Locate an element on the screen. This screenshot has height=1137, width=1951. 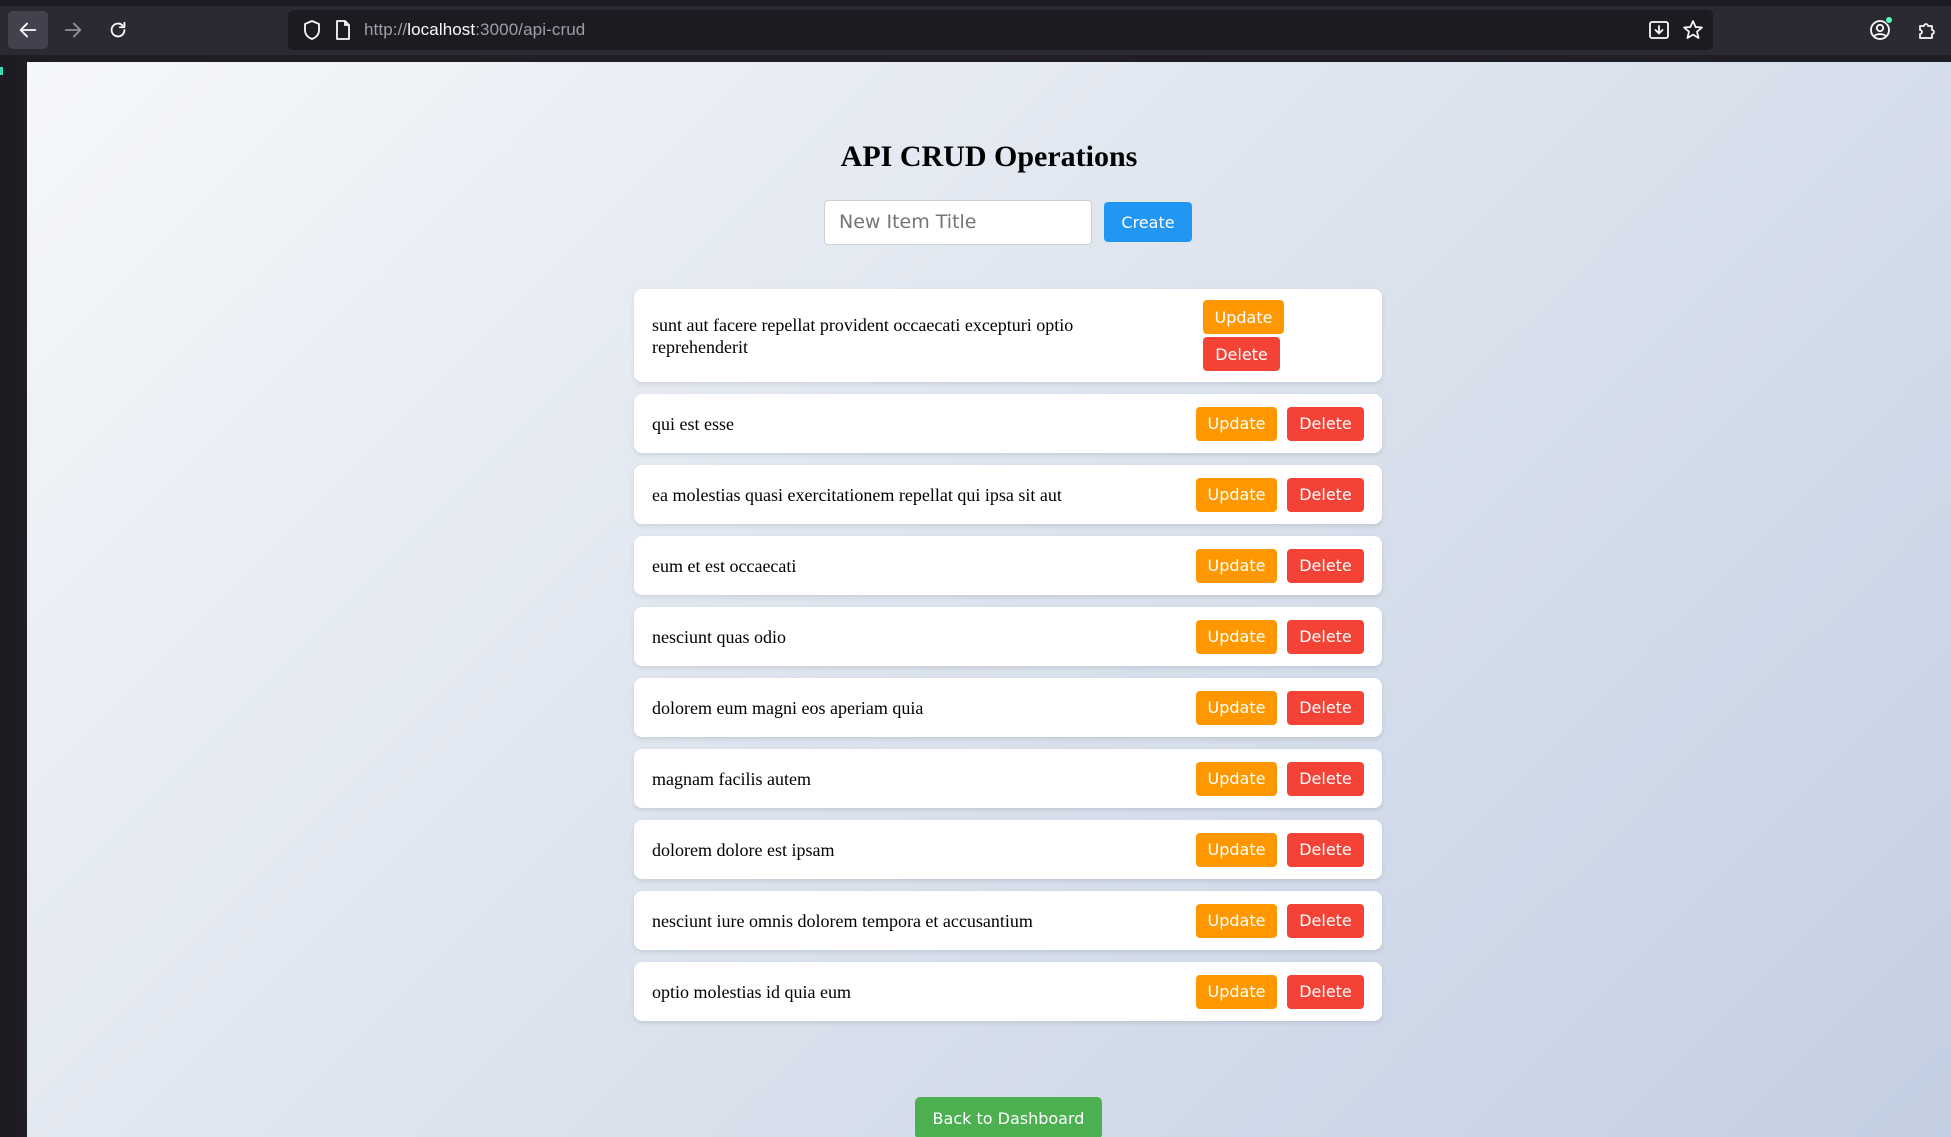
arrow-left-icon is located at coordinates (28, 30).